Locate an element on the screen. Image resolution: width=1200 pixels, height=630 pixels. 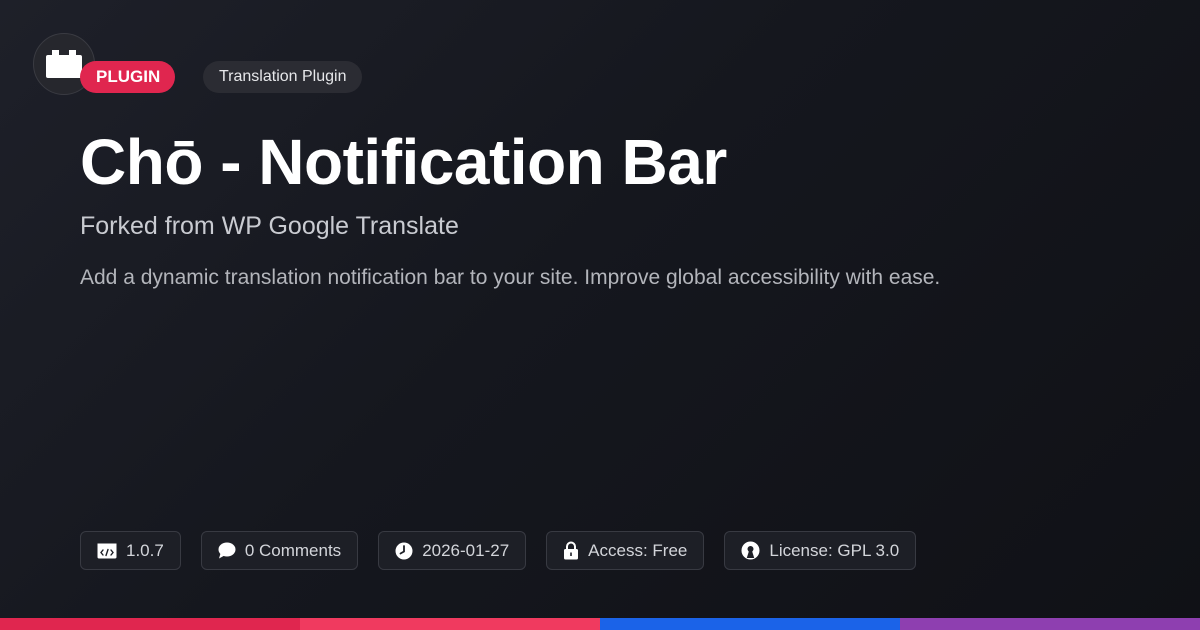
date-text: 2026-01-27 is located at coordinates (466, 550).